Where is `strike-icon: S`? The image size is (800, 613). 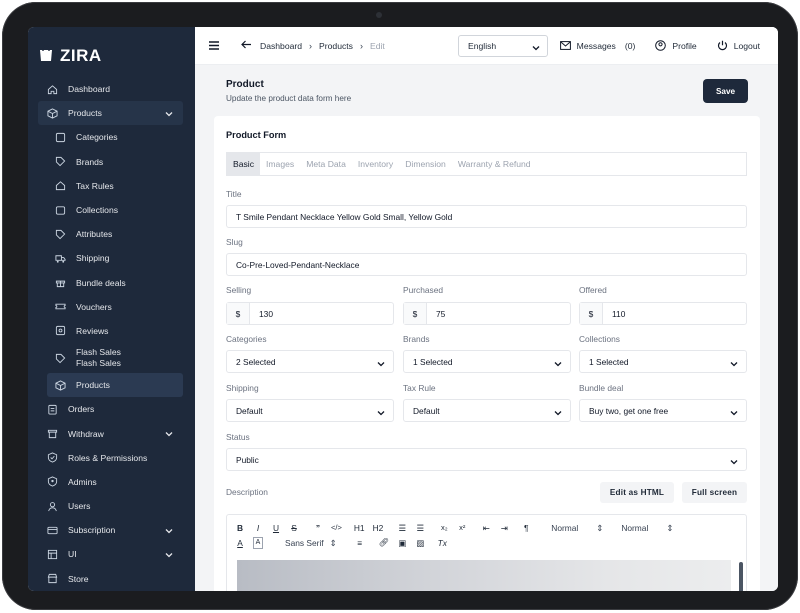
strike-icon: S is located at coordinates (294, 528).